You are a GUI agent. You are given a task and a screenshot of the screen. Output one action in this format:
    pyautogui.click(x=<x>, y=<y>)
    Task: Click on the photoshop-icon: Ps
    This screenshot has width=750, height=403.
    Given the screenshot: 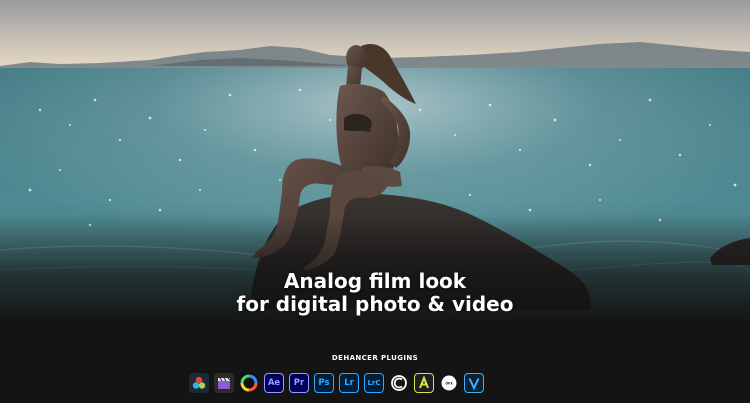 What is the action you would take?
    pyautogui.click(x=324, y=383)
    